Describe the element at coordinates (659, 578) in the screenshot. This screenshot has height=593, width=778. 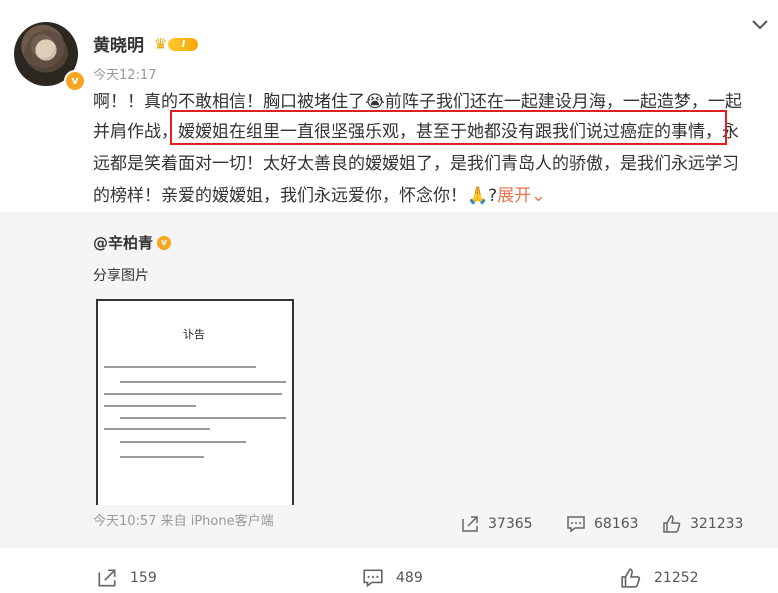
I see `like-button: 21252` at that location.